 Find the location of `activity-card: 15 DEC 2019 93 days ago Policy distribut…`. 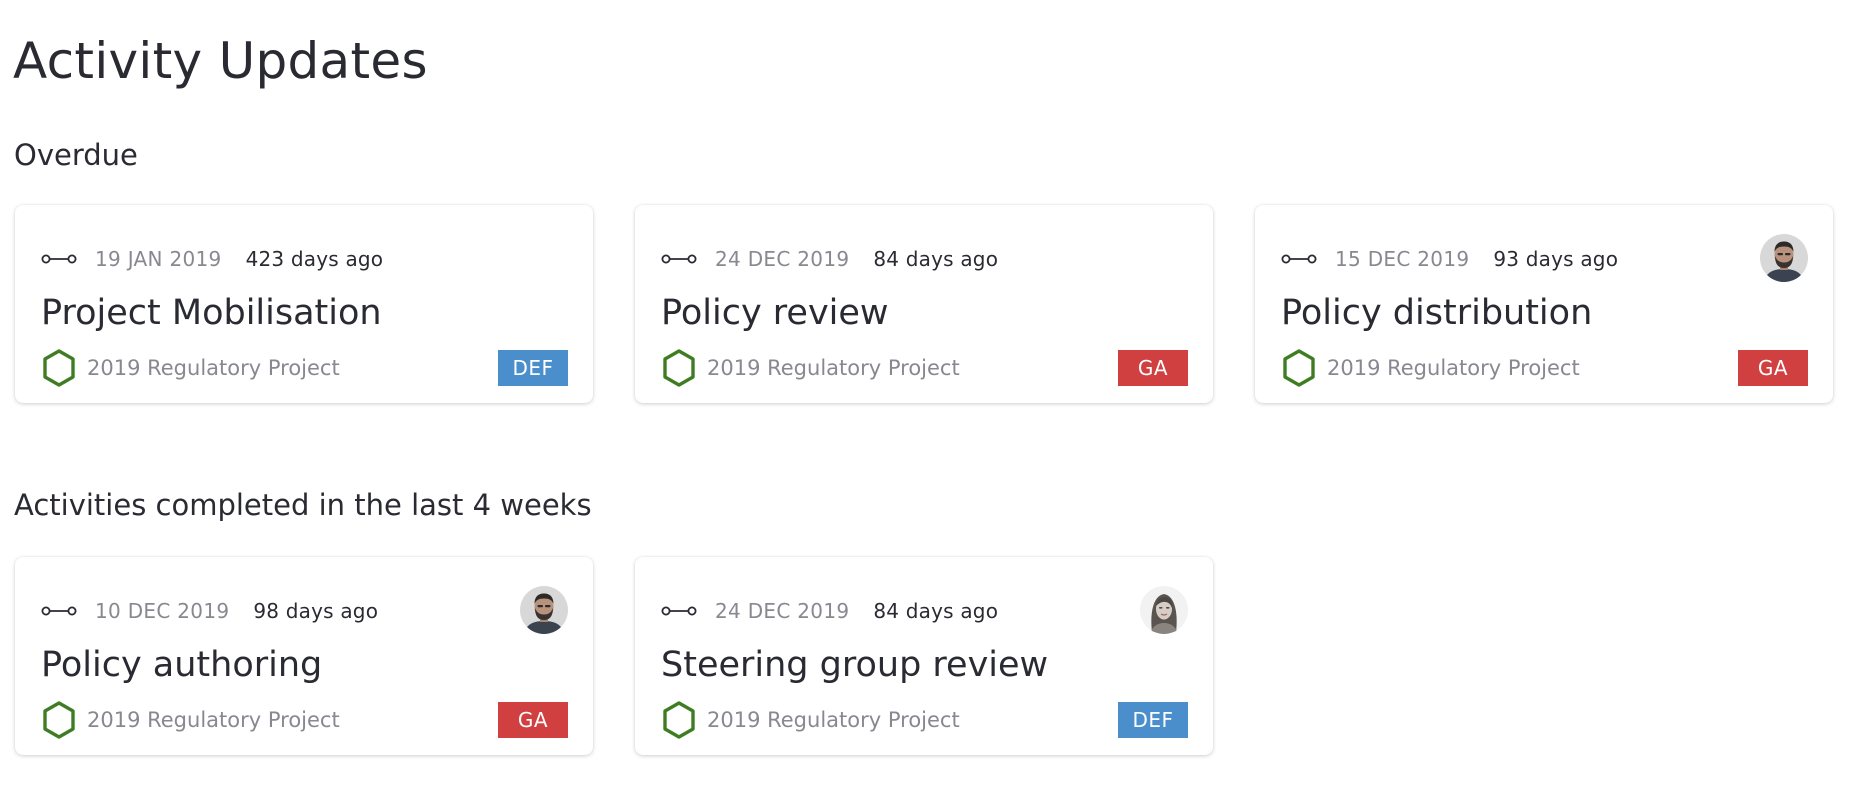

activity-card: 15 DEC 2019 93 days ago Policy distribut… is located at coordinates (1544, 304).